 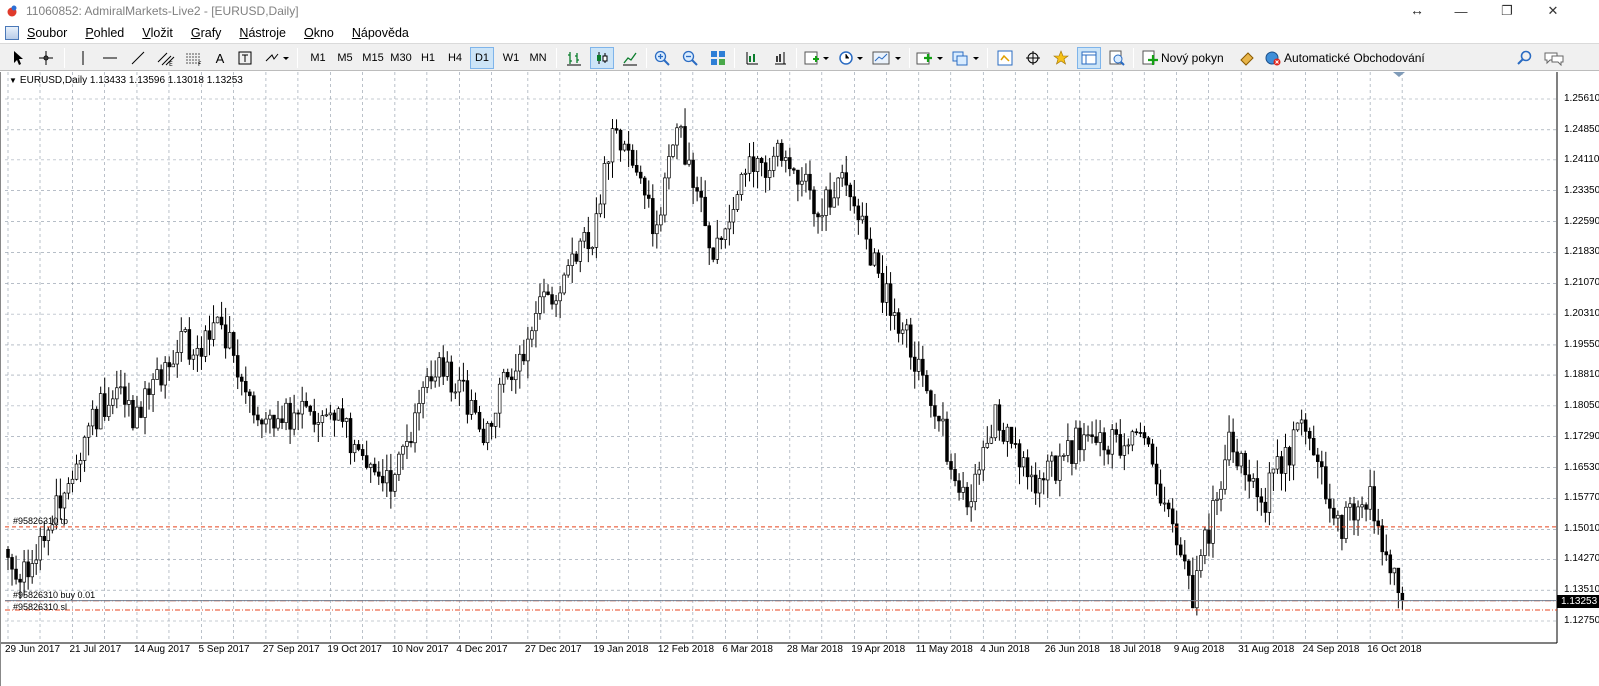 I want to click on text-label-tool, so click(x=245, y=58).